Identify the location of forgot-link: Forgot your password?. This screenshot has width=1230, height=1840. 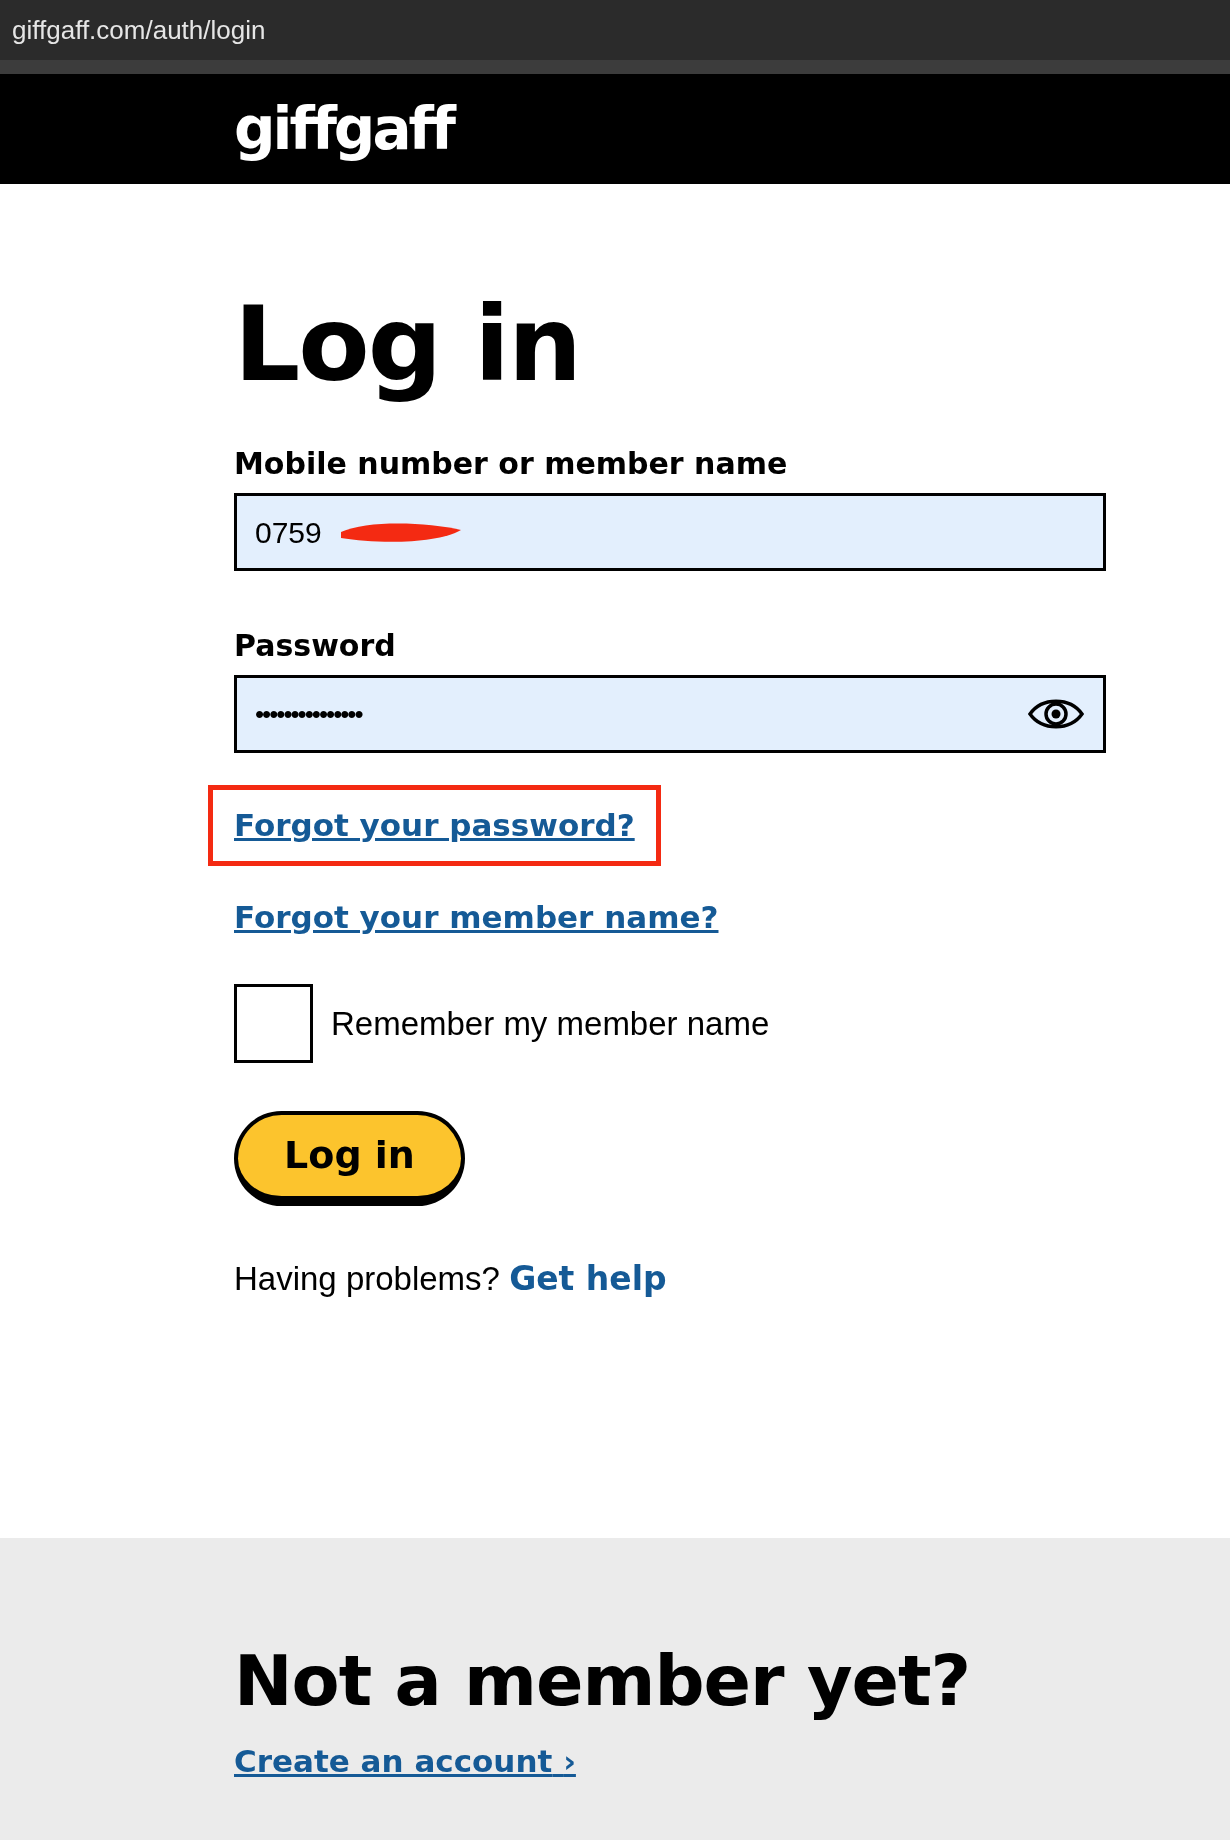
(434, 825).